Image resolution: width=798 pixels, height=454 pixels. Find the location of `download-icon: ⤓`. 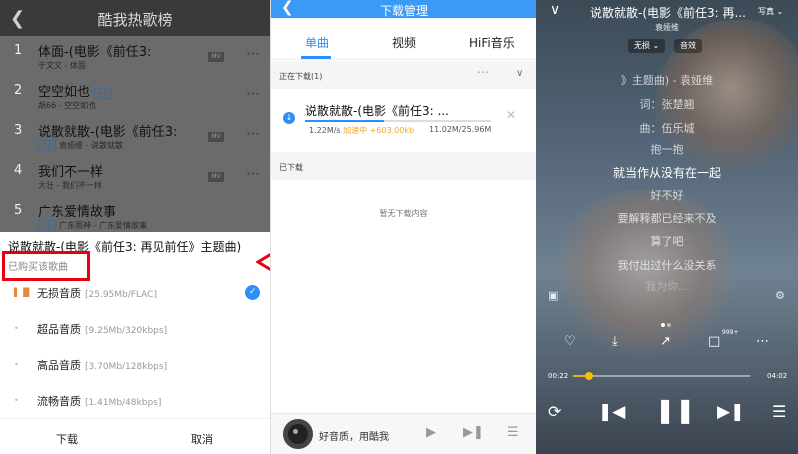

download-icon: ⤓ is located at coordinates (615, 341).